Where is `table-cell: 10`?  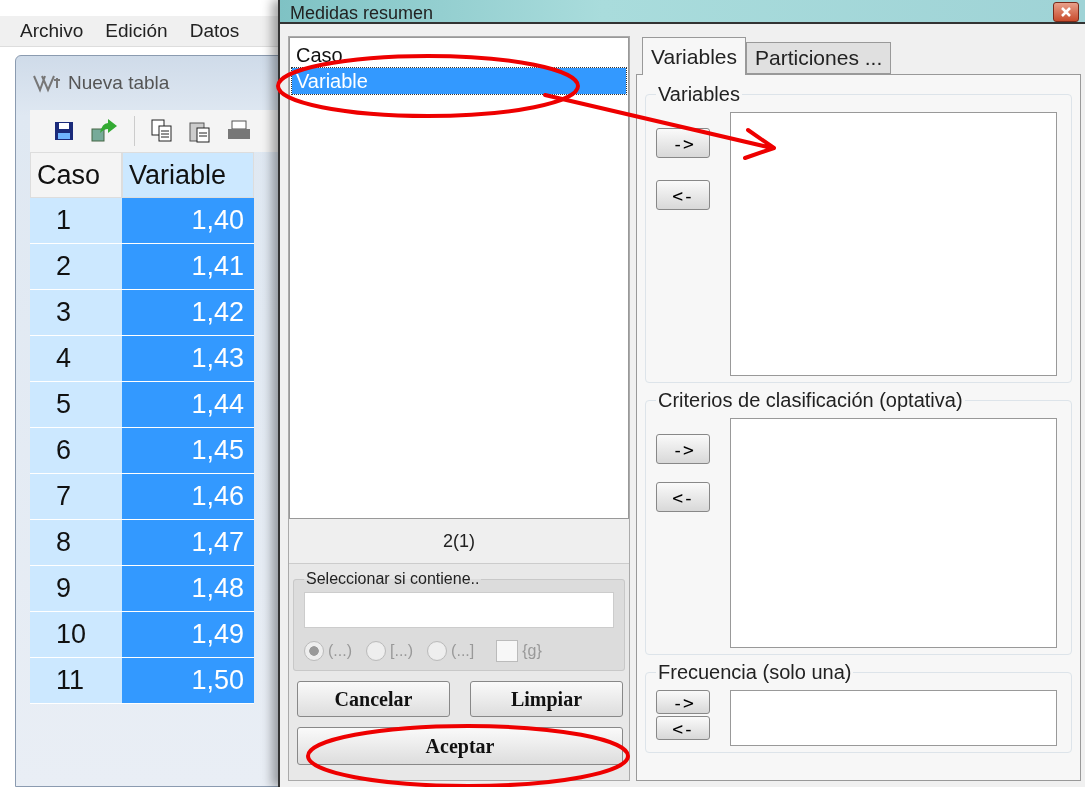
table-cell: 10 is located at coordinates (76, 635).